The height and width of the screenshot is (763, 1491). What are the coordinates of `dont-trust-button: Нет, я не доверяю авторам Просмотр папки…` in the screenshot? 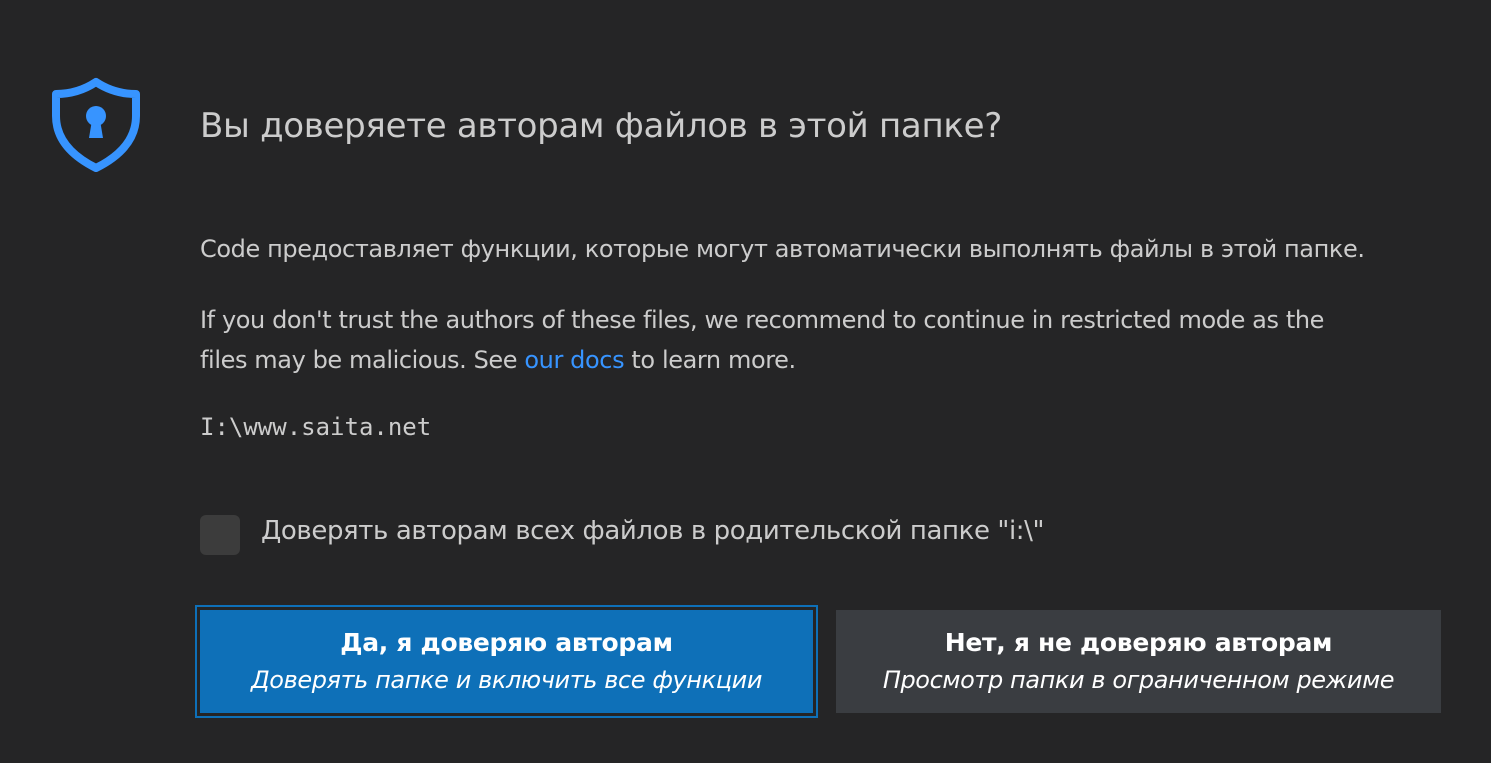 It's located at (1138, 661).